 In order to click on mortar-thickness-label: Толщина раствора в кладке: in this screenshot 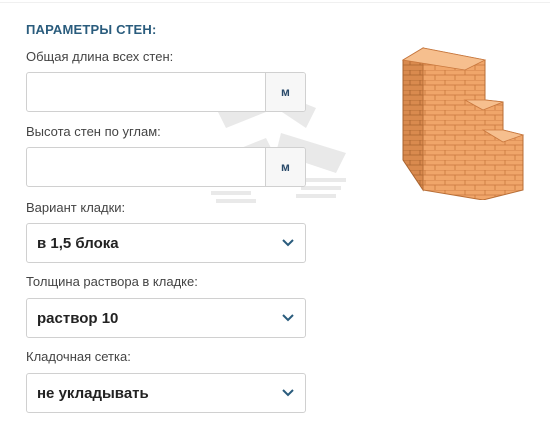, I will do `click(112, 281)`.